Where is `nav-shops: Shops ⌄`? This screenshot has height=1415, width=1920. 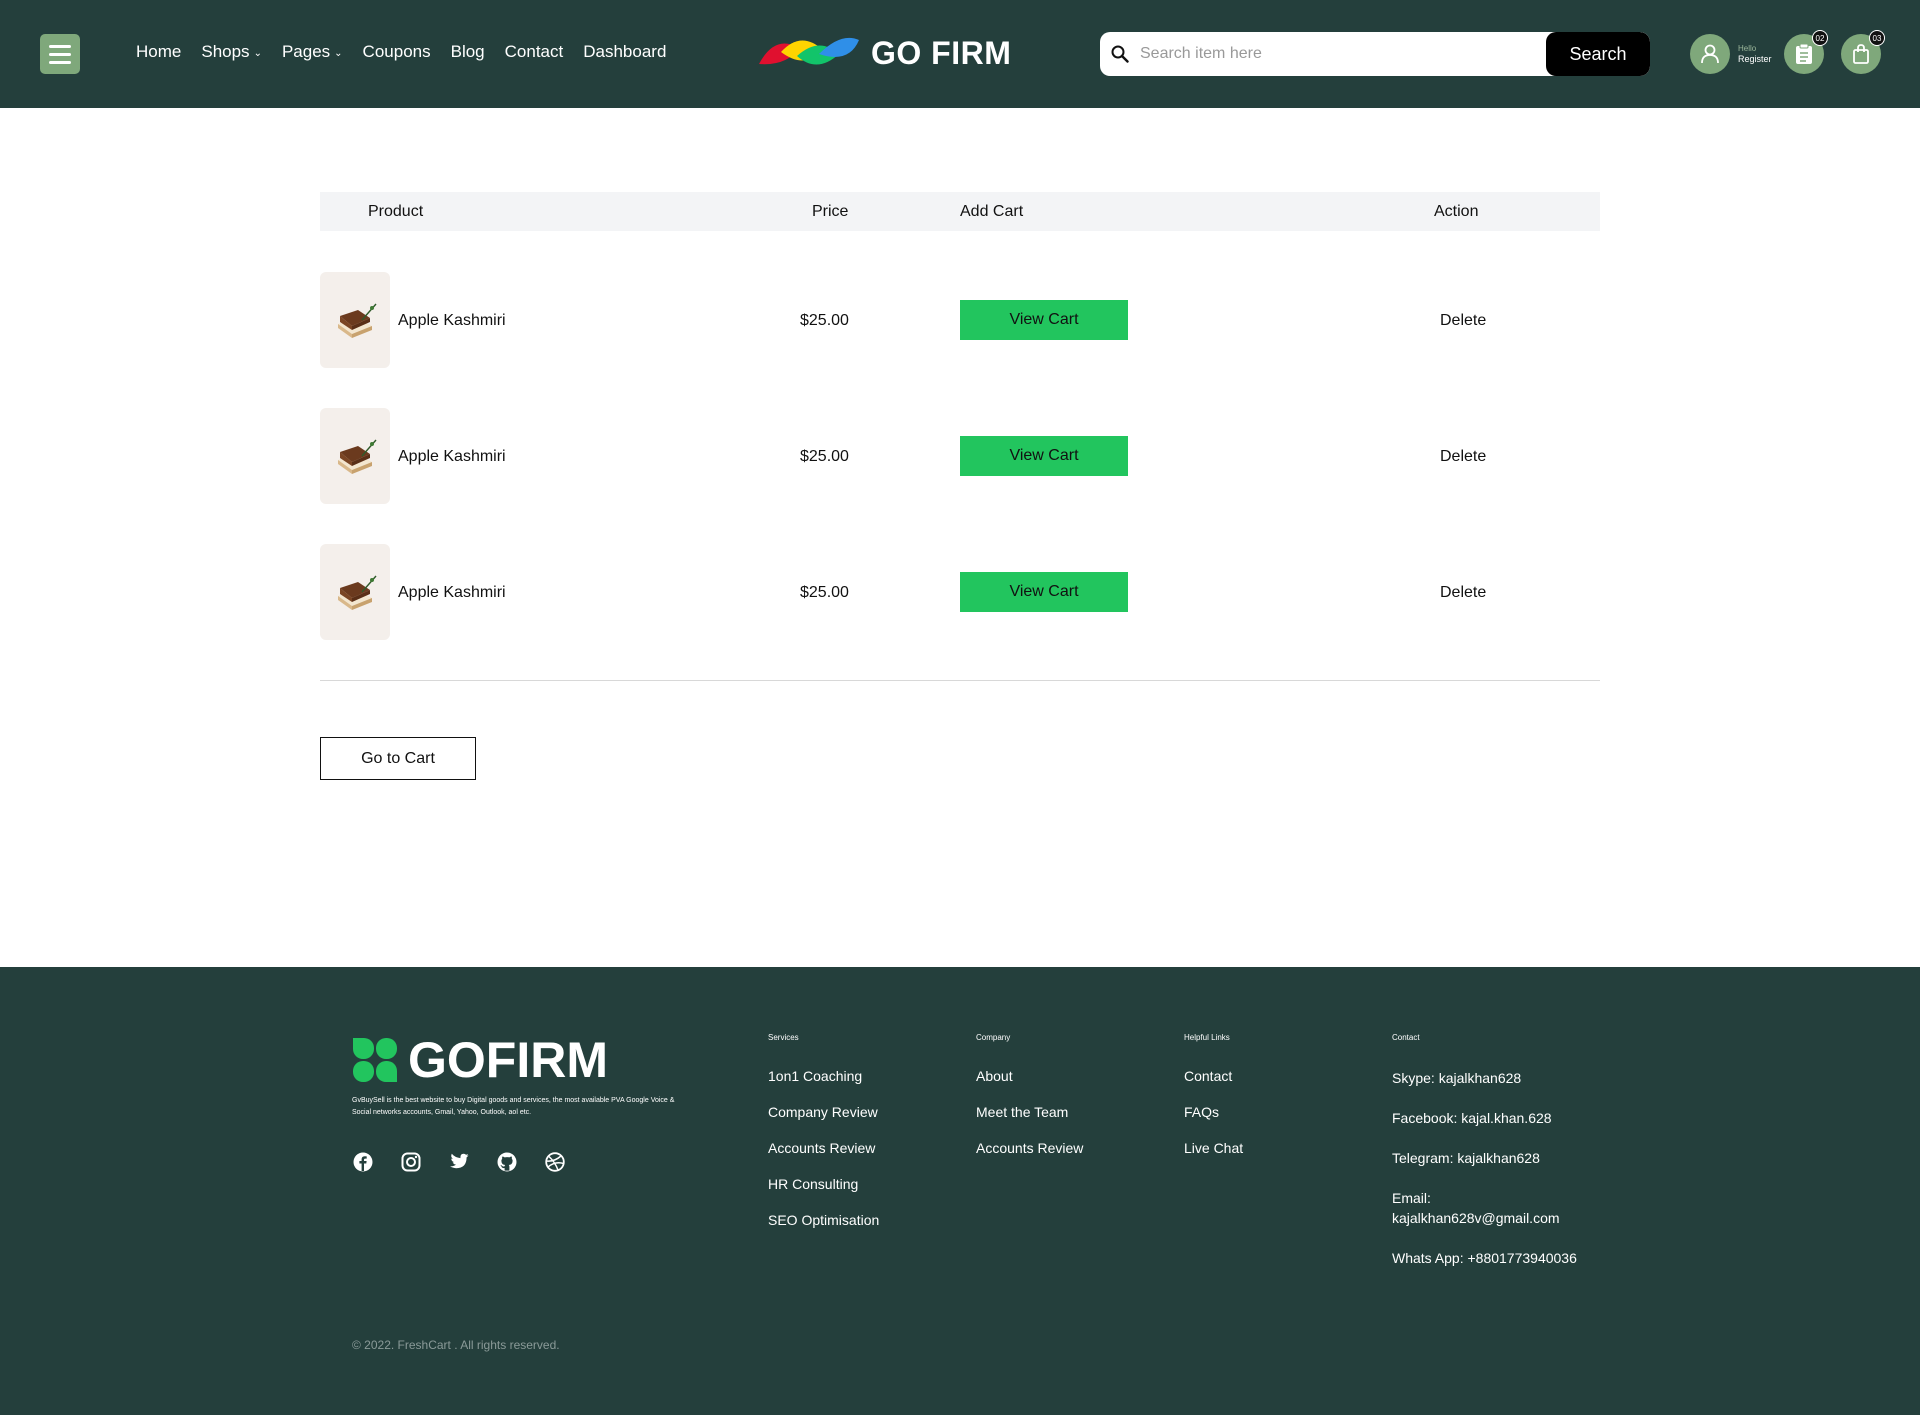
nav-shops: Shops ⌄ is located at coordinates (231, 52).